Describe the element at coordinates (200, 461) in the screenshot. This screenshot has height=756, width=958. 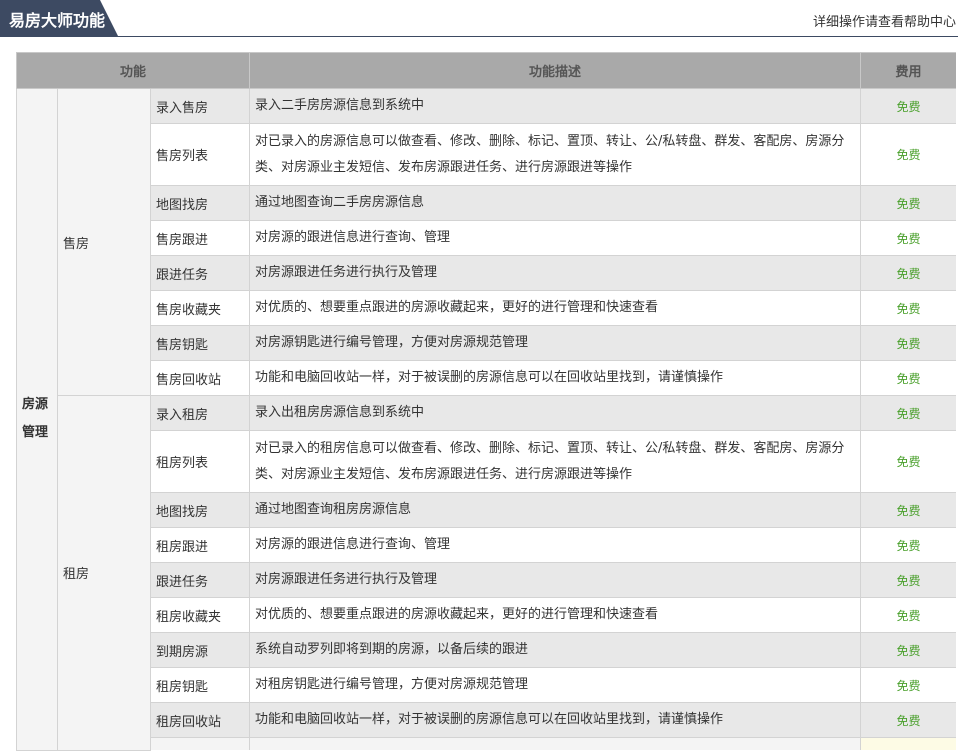
I see `function-name: 租房列表` at that location.